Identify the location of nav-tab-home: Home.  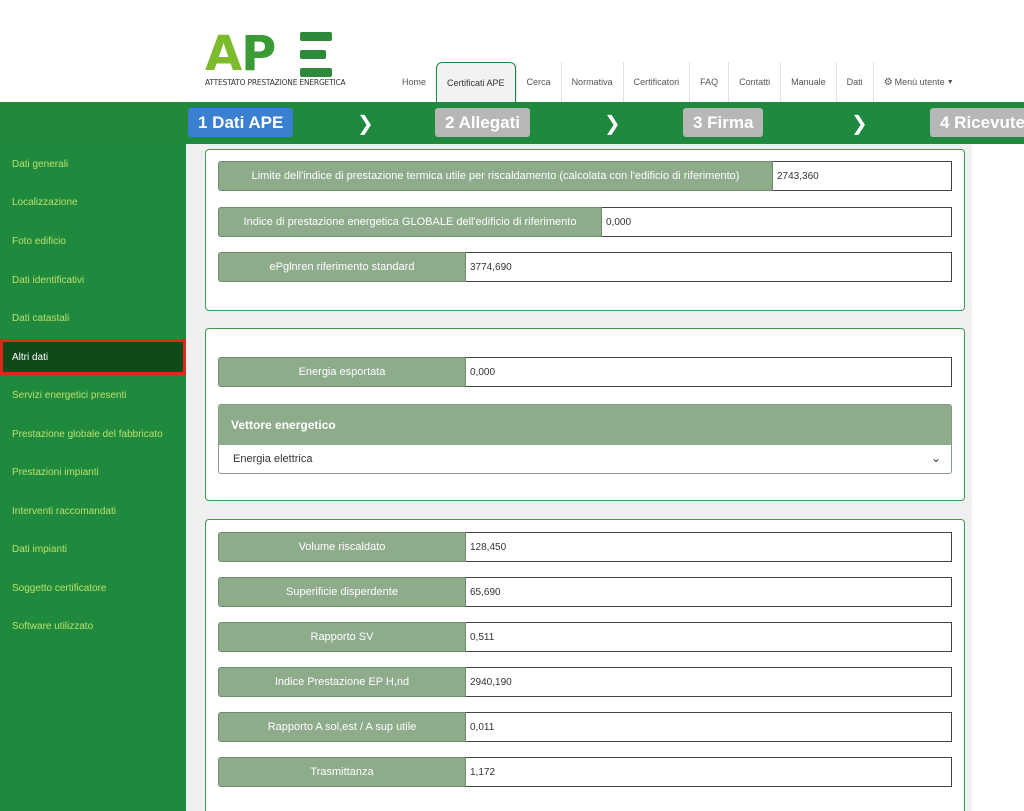
(414, 82).